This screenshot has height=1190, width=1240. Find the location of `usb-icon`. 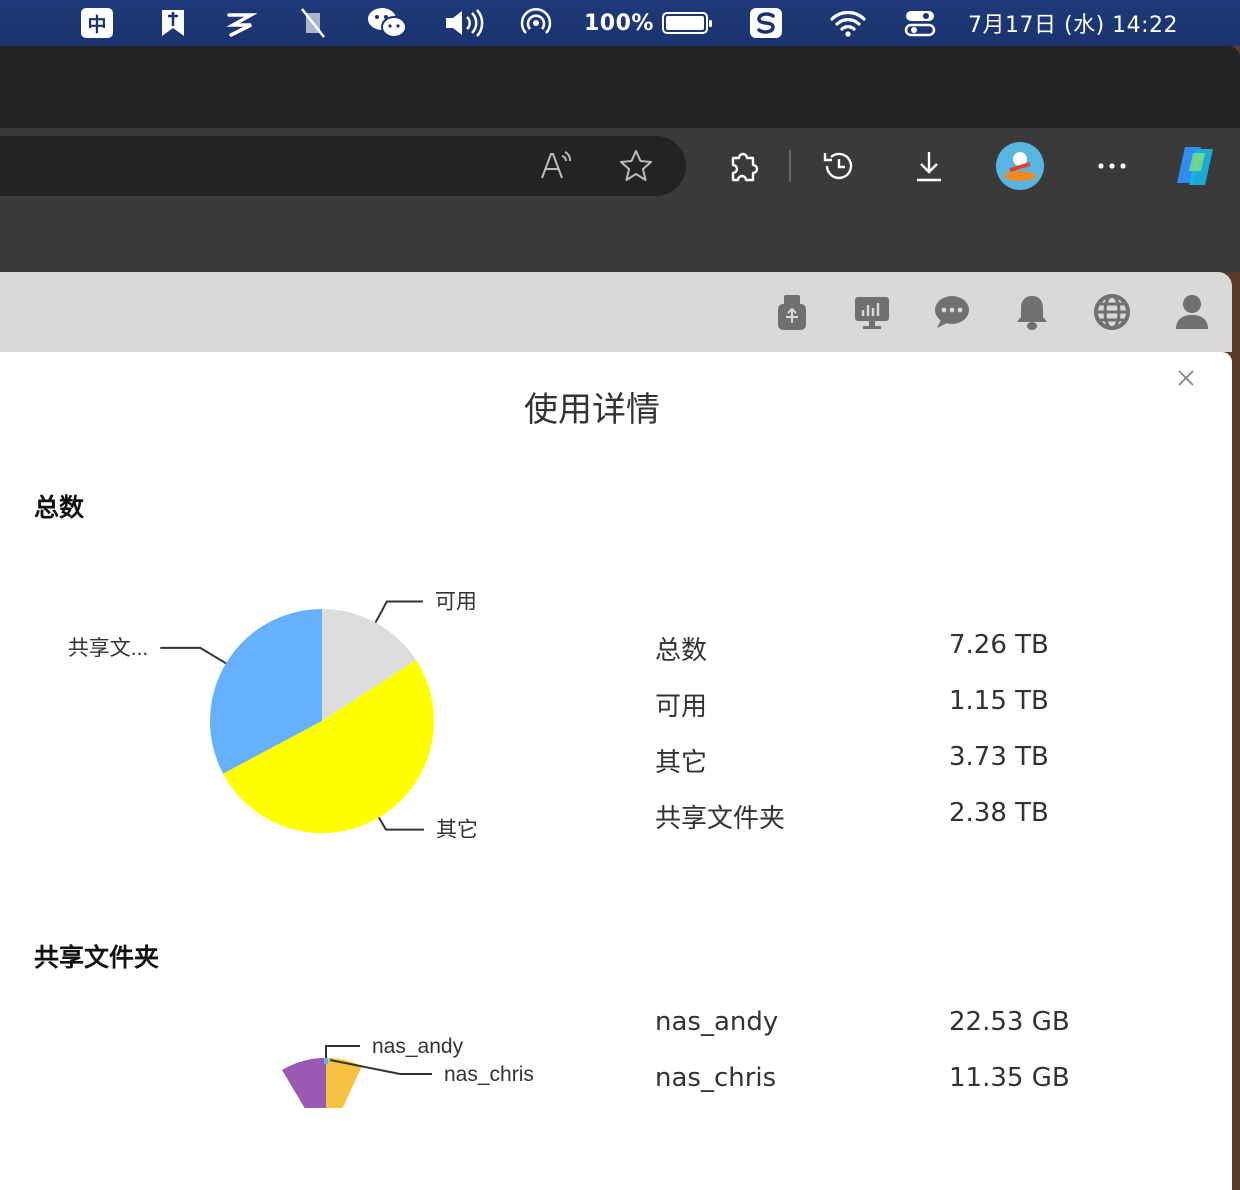

usb-icon is located at coordinates (792, 312).